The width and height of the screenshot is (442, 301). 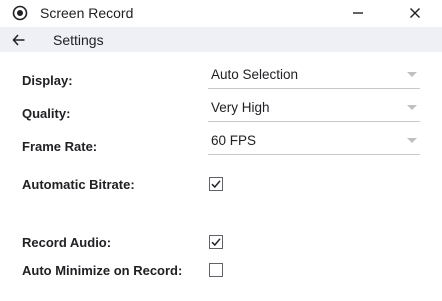 I want to click on minimize-icon, so click(x=358, y=13).